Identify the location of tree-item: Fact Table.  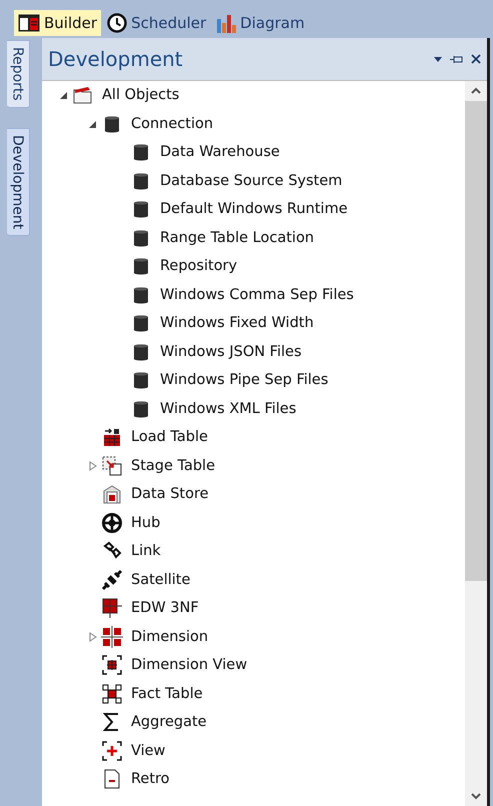
(167, 694).